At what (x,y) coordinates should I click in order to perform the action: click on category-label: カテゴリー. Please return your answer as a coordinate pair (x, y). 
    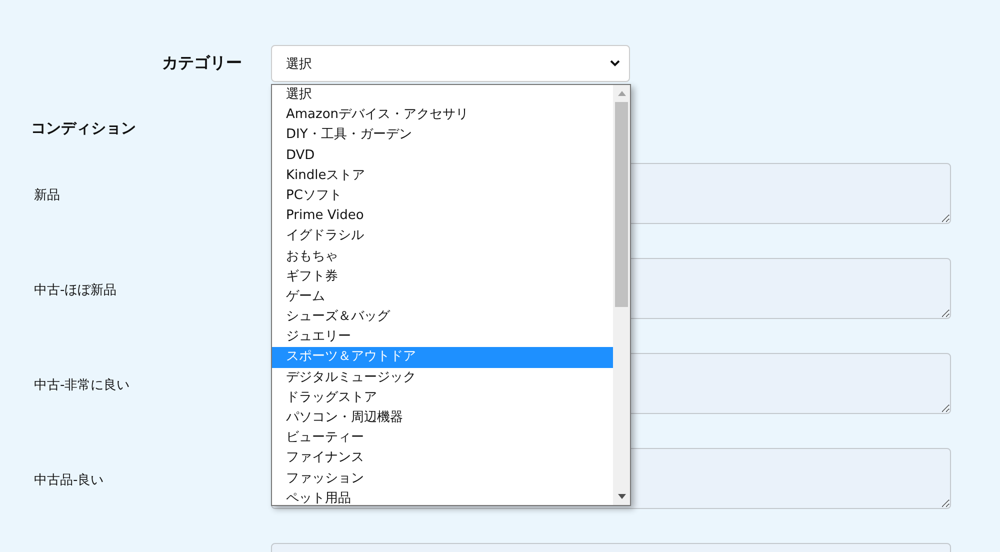
    Looking at the image, I should click on (202, 63).